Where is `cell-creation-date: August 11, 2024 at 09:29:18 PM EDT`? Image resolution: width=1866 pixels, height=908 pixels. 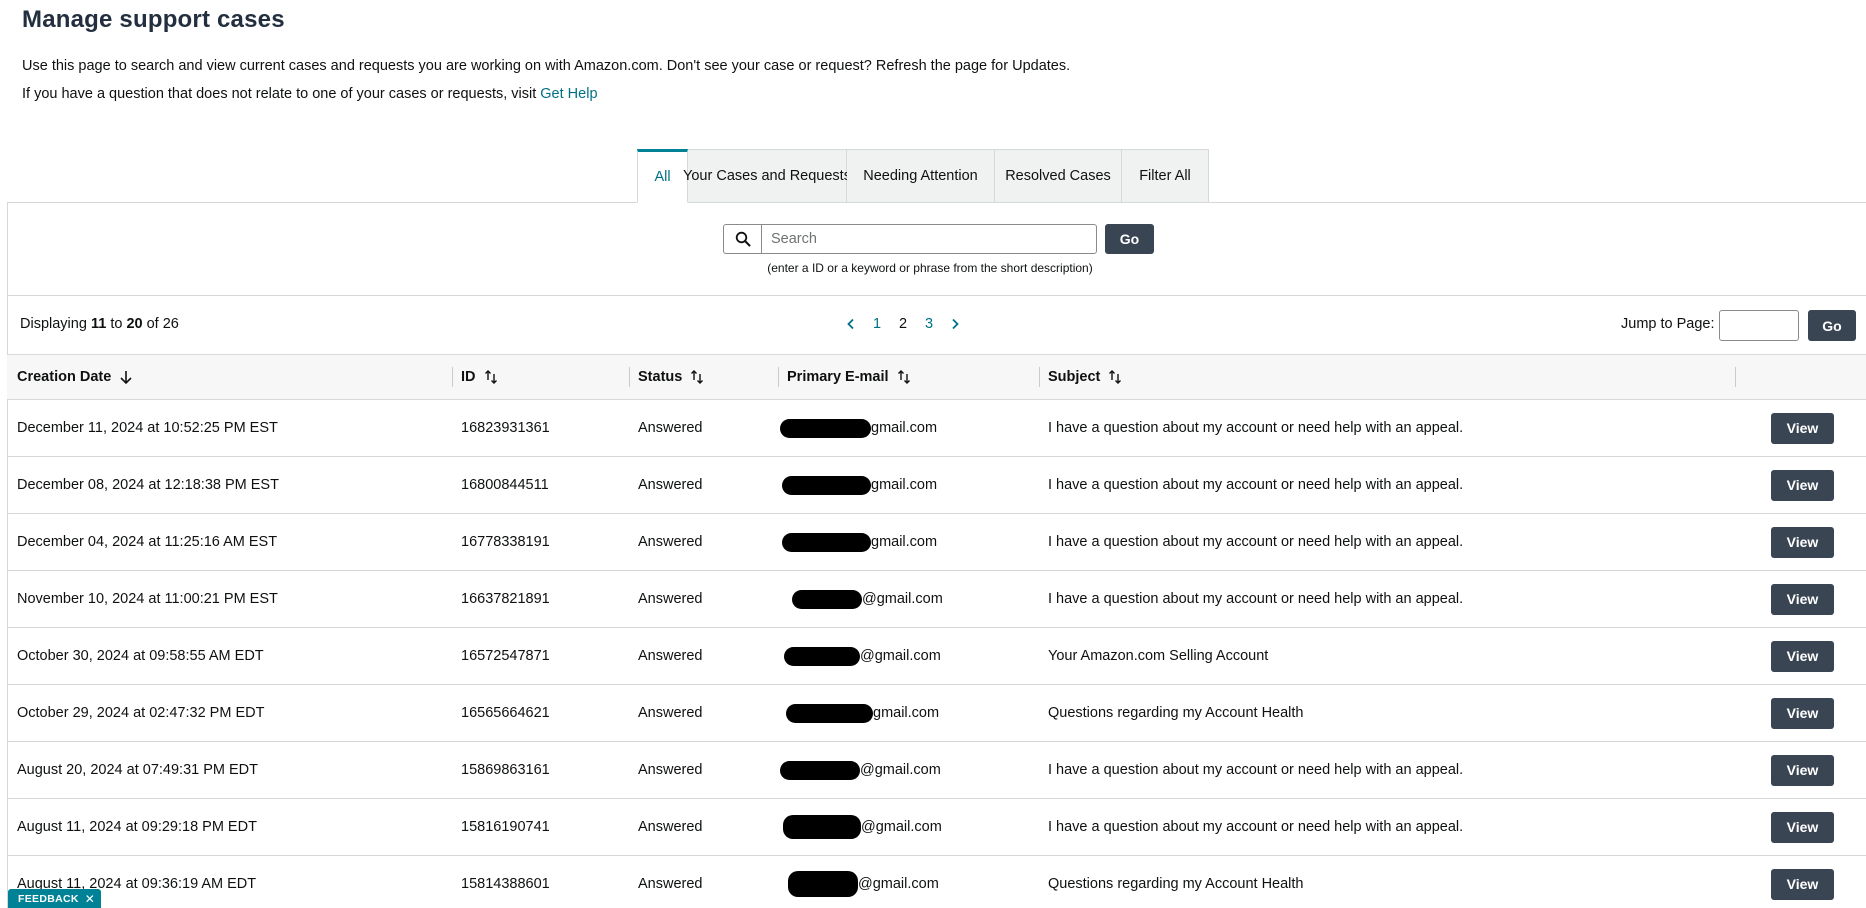
cell-creation-date: August 11, 2024 at 09:29:18 PM EDT is located at coordinates (137, 827).